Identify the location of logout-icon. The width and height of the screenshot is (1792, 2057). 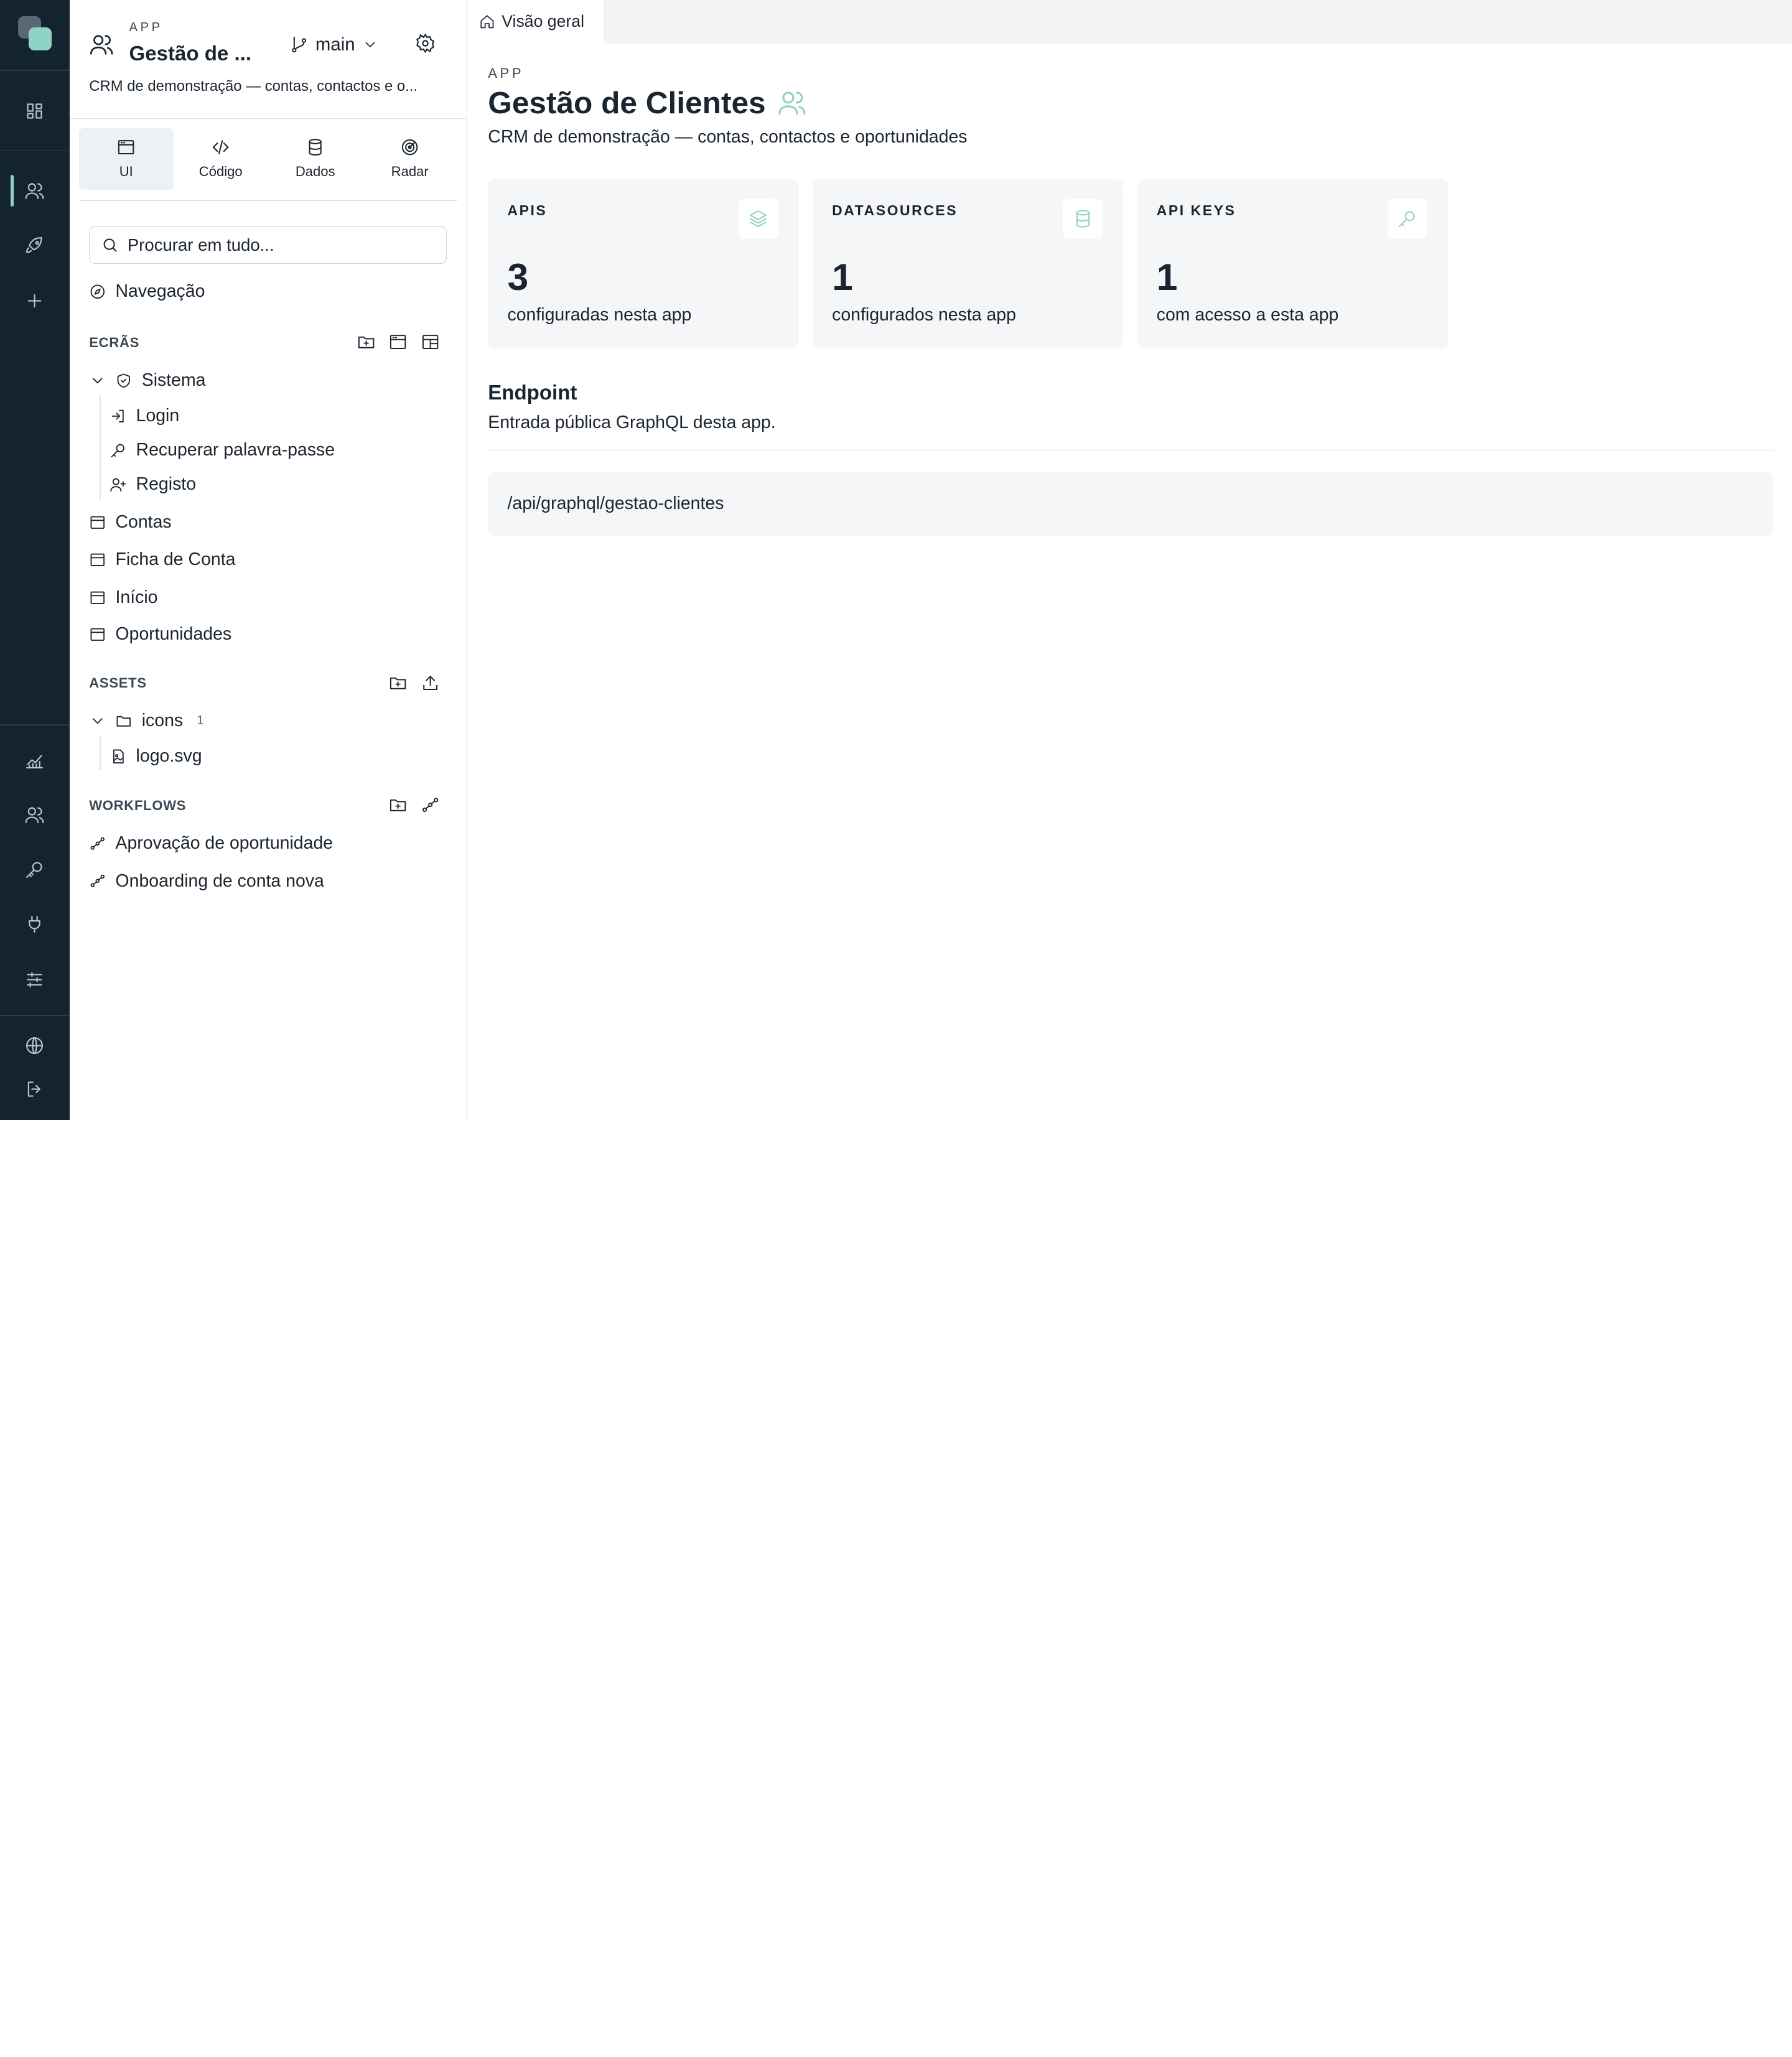
(35, 1089).